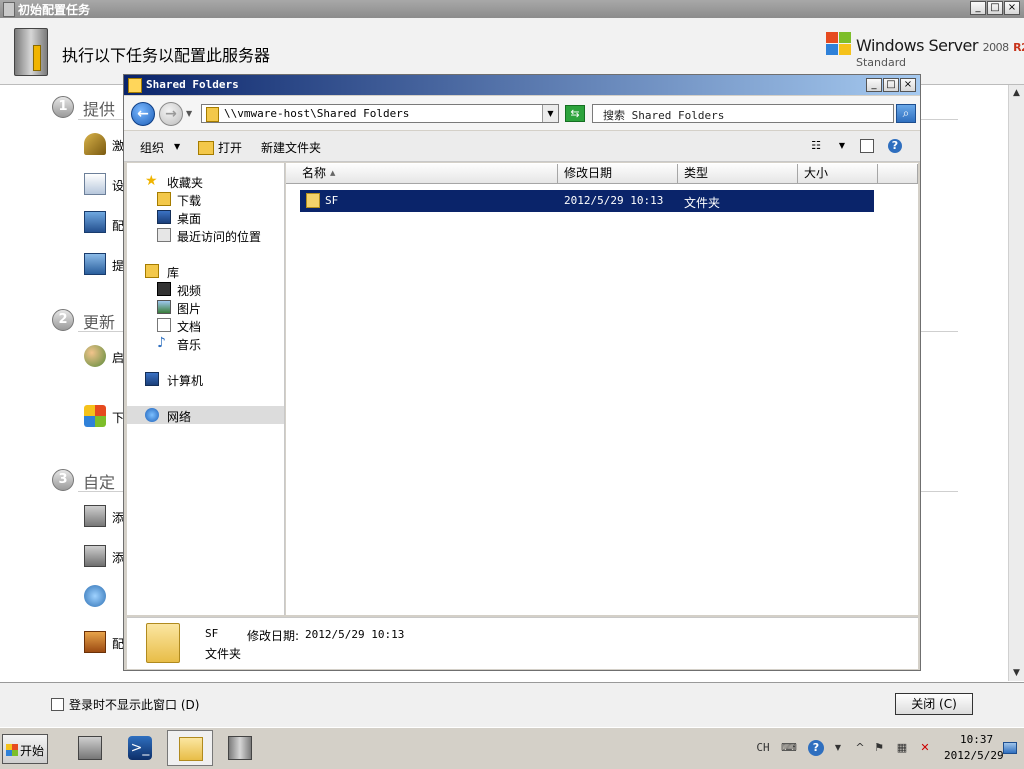 The height and width of the screenshot is (769, 1024). I want to click on open-button: 打开, so click(230, 147).